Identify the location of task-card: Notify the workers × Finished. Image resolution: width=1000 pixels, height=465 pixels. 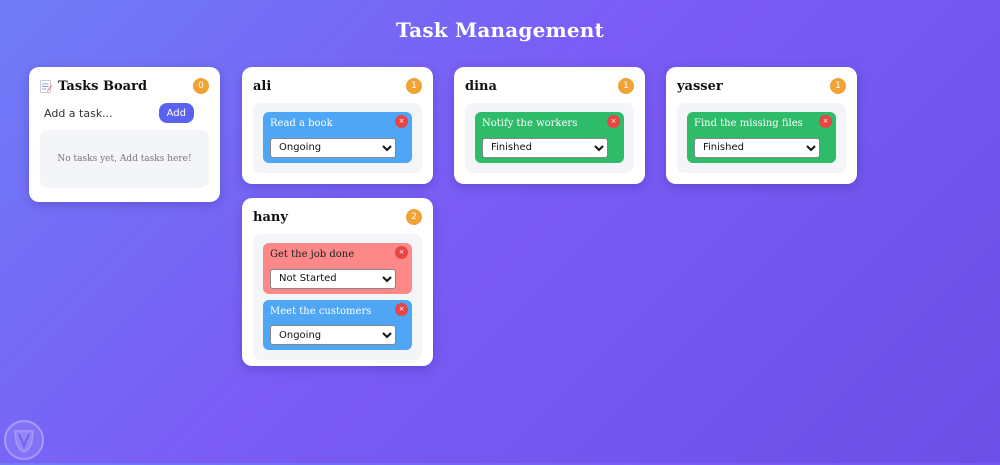
(549, 137).